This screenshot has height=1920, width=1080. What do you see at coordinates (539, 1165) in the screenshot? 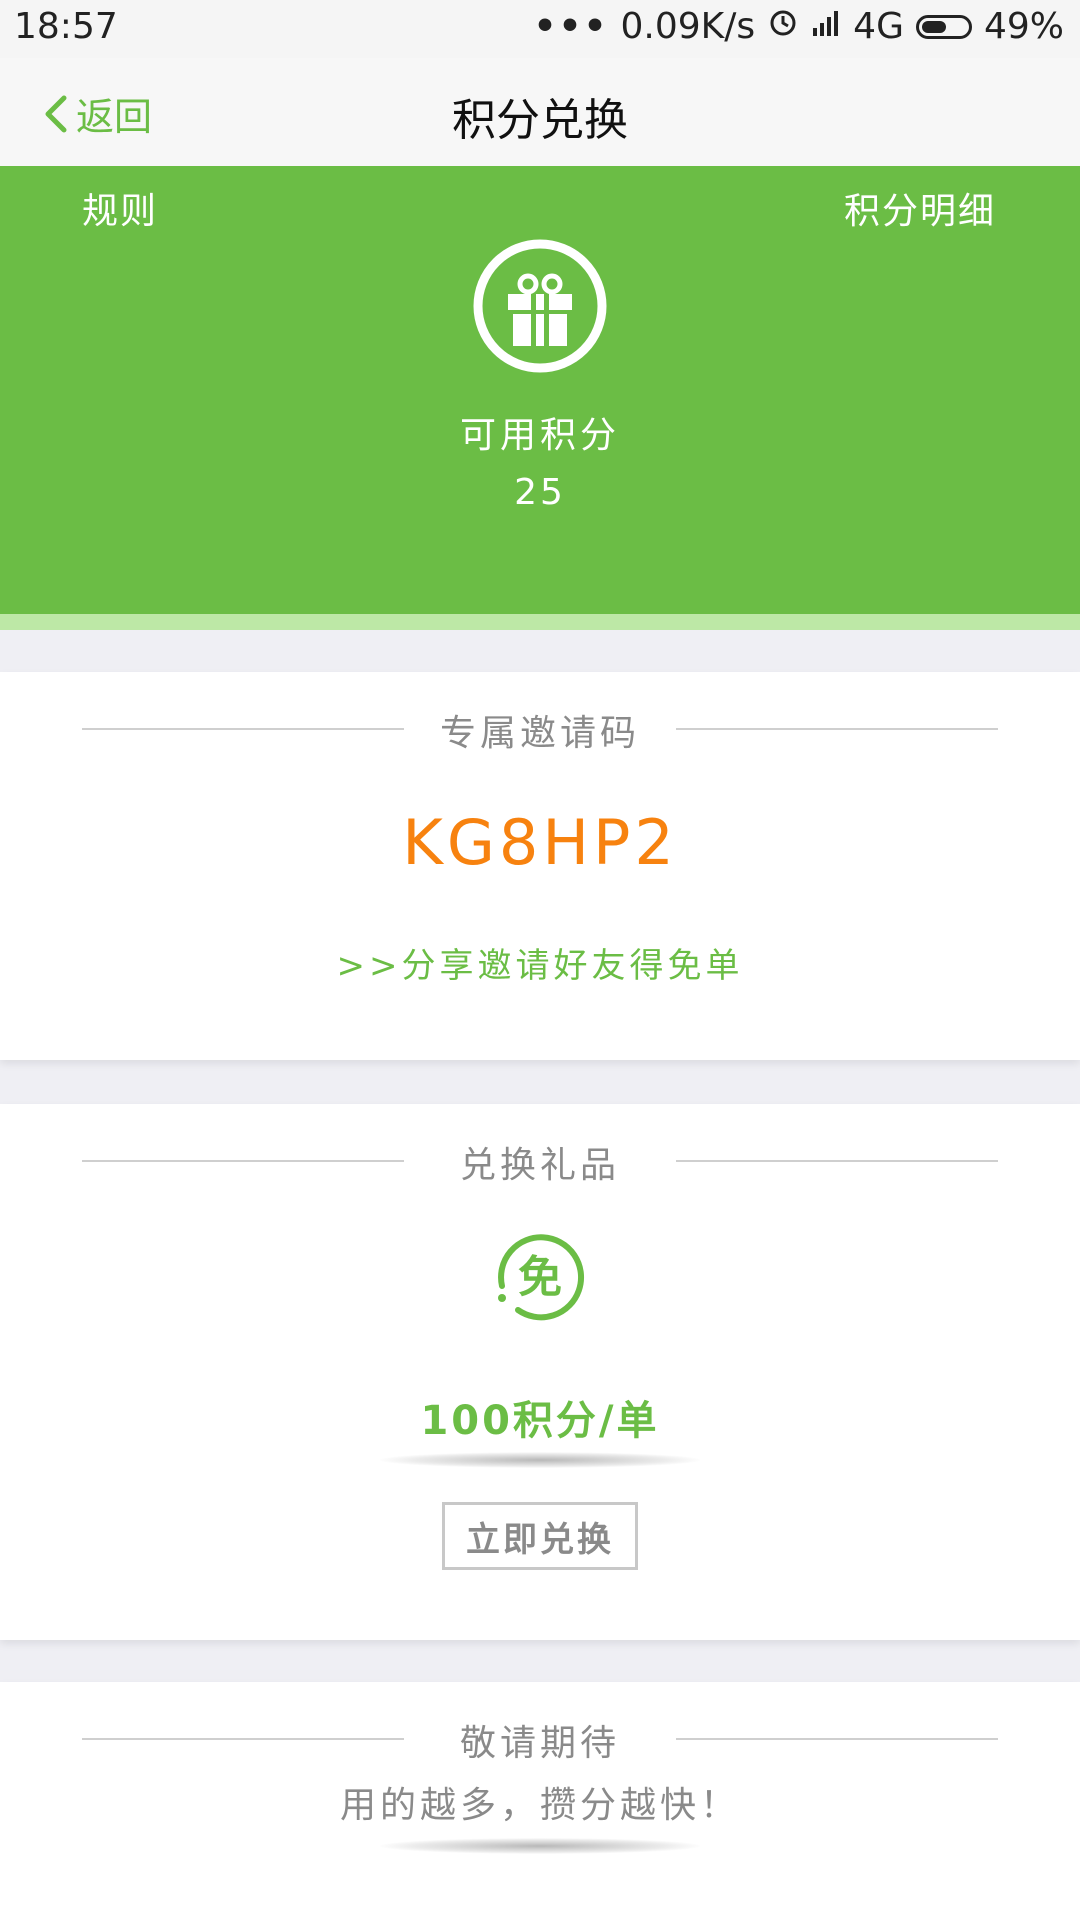
I see `exchange-section-title: 兑换礼品` at bounding box center [539, 1165].